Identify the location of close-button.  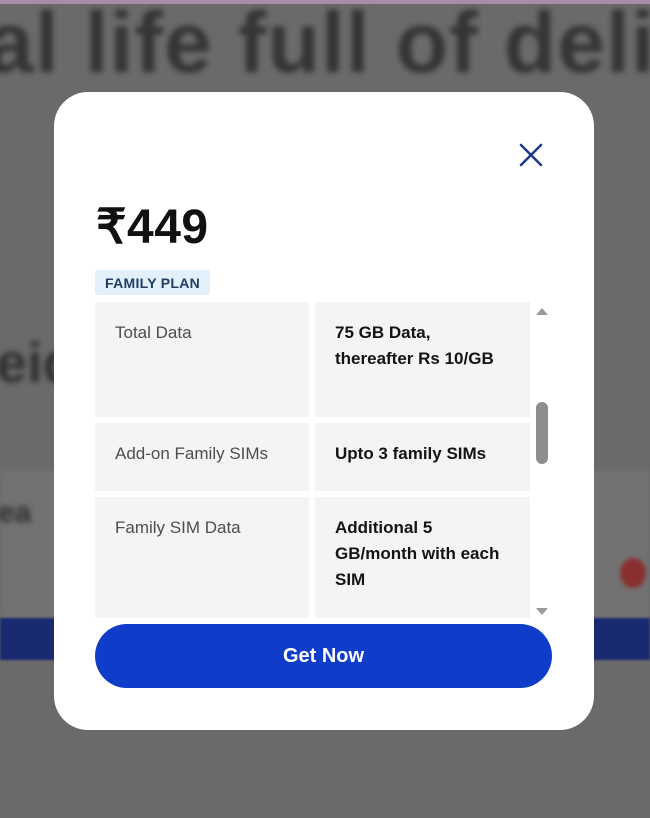
(531, 155).